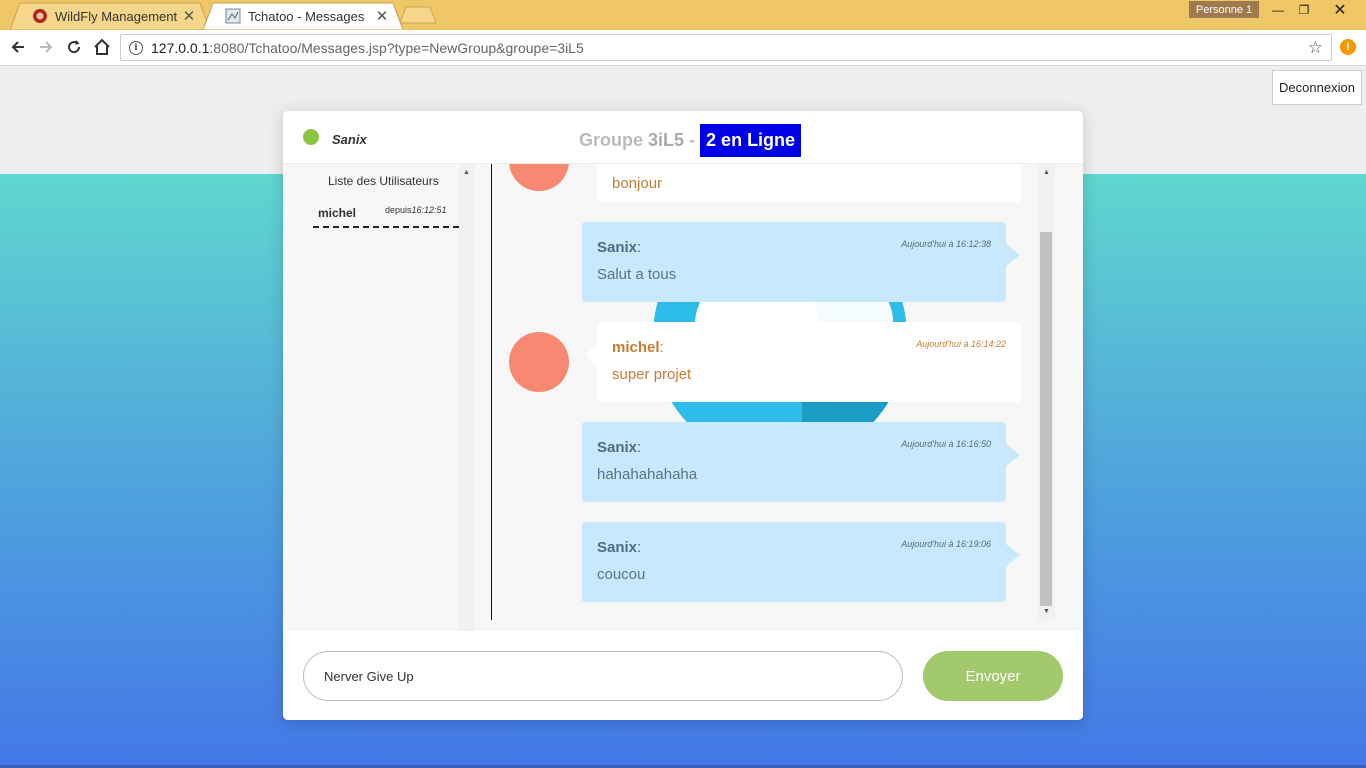  Describe the element at coordinates (46, 47) in the screenshot. I see `forward-icon` at that location.